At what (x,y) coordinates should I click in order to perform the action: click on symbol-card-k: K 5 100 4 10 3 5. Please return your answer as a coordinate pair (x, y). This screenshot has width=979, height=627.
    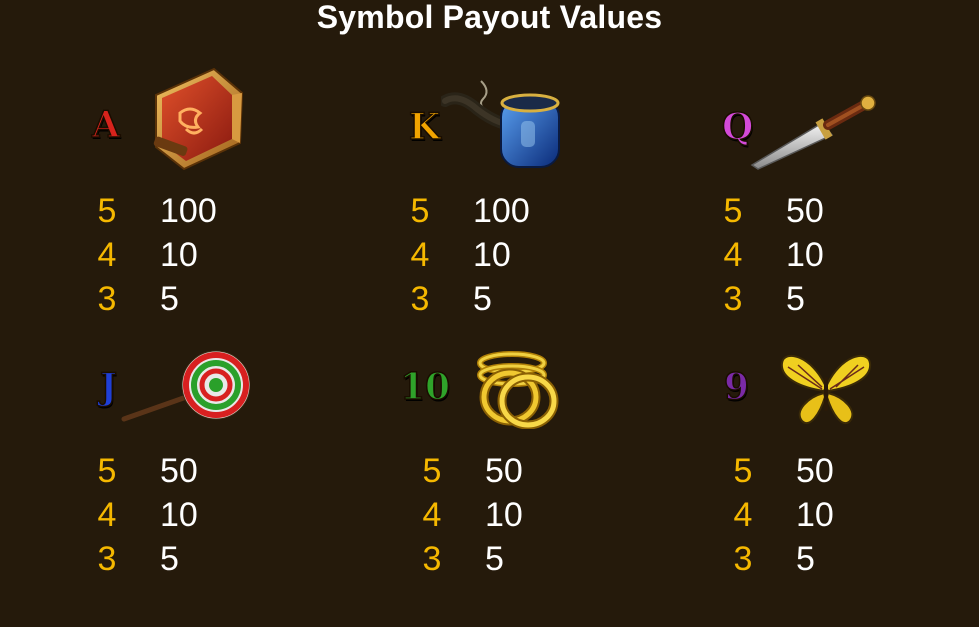
    Looking at the image, I should click on (555, 191).